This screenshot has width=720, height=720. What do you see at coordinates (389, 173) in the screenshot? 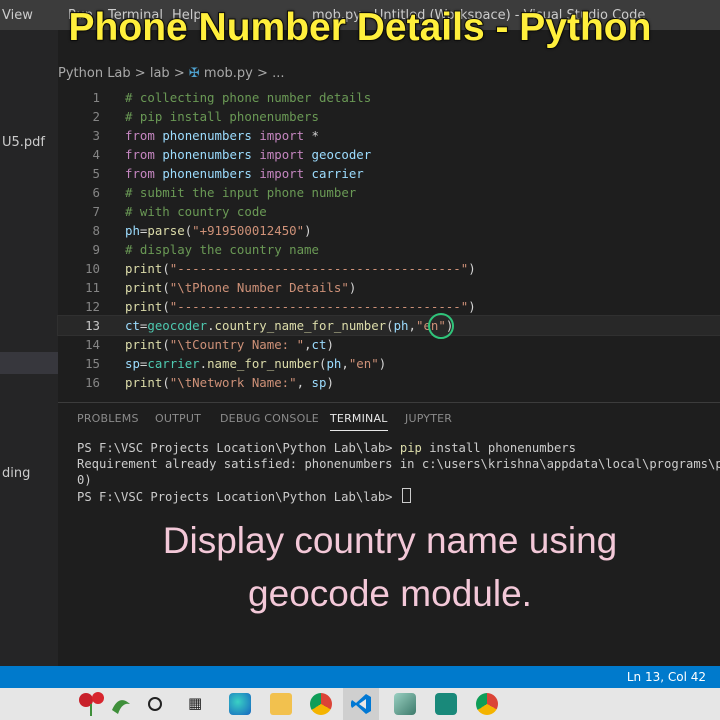
I see `code-line: 5 from phonenumbers import carrier` at bounding box center [389, 173].